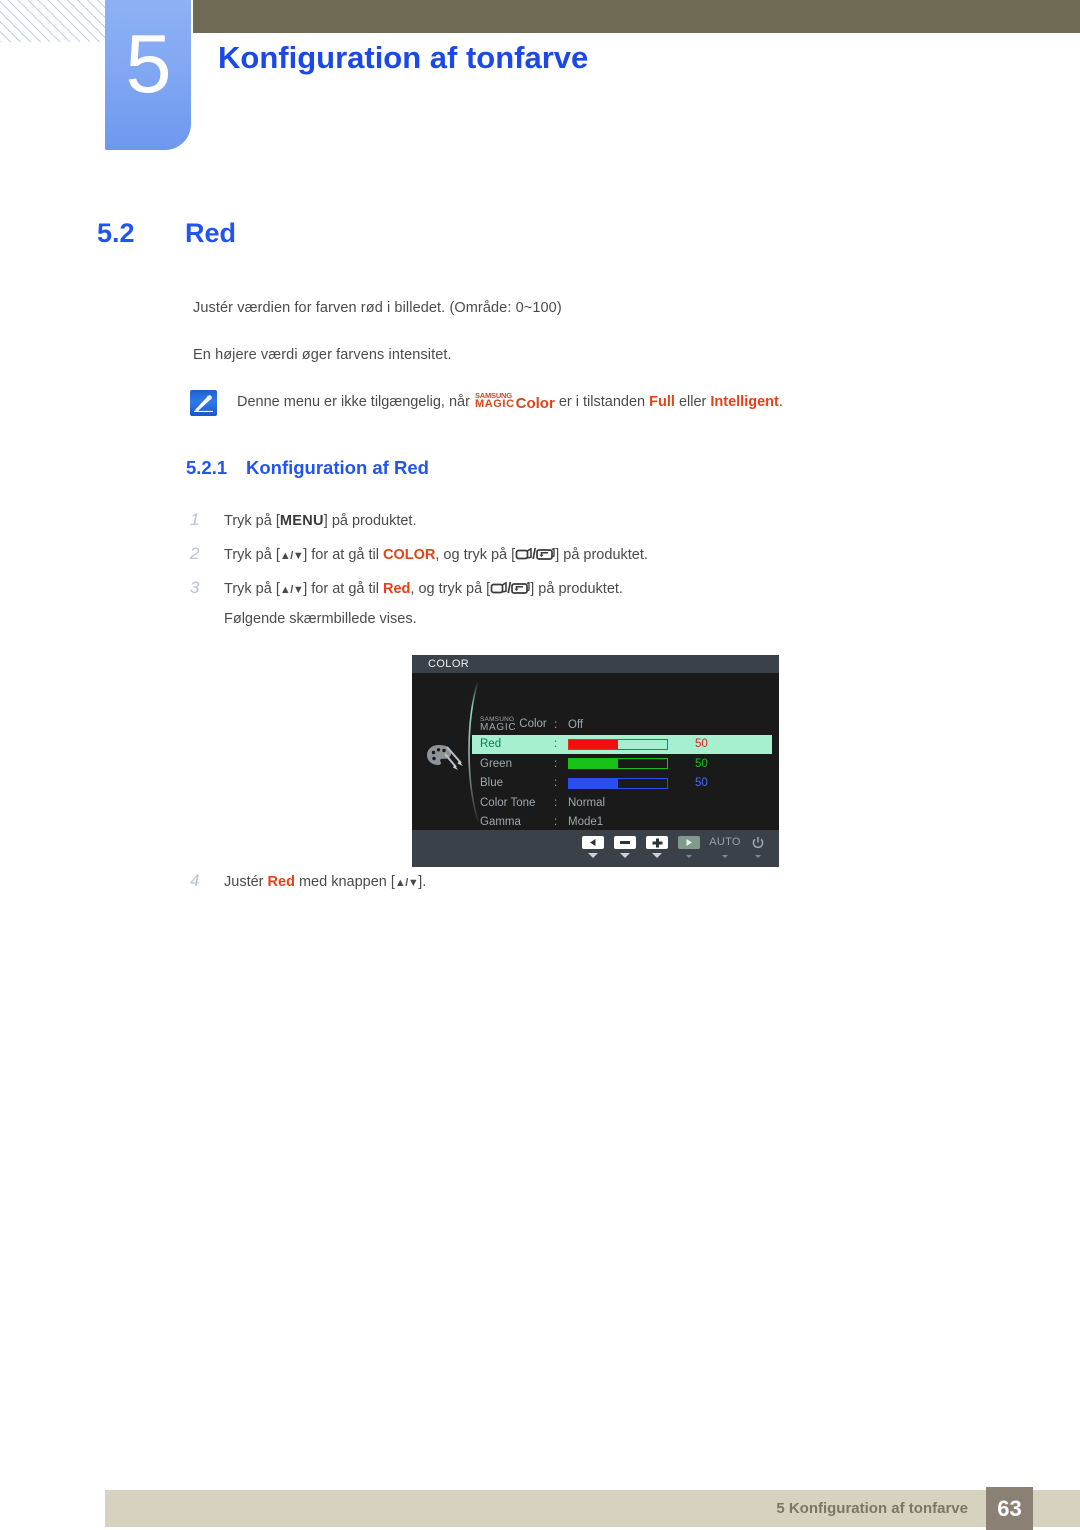 The width and height of the screenshot is (1080, 1530). I want to click on osd-row-colortone: Color Tone : Normal, so click(622, 803).